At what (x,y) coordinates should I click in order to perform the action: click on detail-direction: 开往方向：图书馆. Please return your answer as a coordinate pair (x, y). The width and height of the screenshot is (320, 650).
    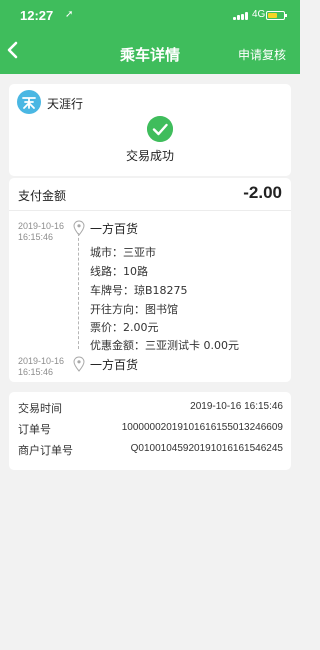
    Looking at the image, I should click on (134, 309).